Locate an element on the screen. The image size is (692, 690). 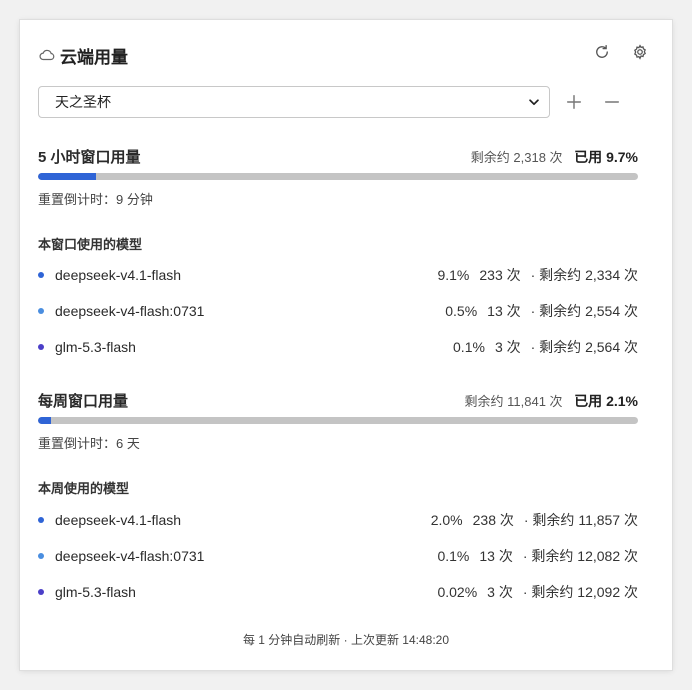
model-remaining: · 剩余约 2,564 次 is located at coordinates (584, 347).